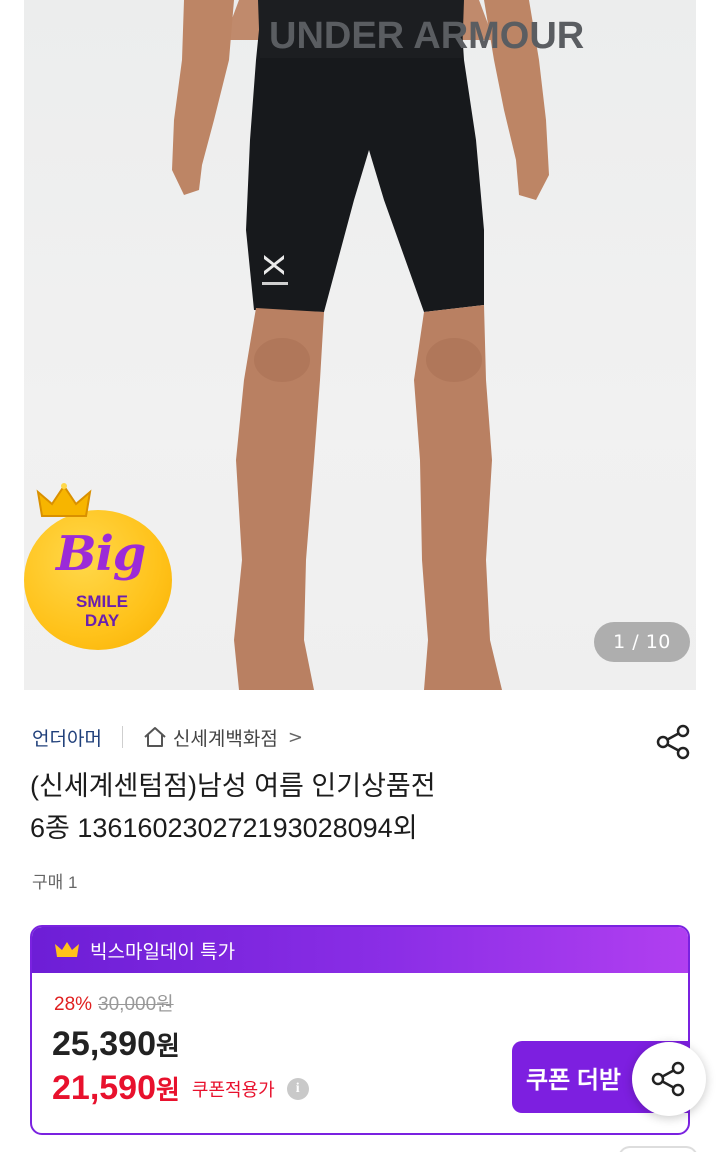 The width and height of the screenshot is (720, 1152). What do you see at coordinates (233, 786) in the screenshot?
I see `product-title-line1: (신세계센텀점)남성 여름 인기상품전` at bounding box center [233, 786].